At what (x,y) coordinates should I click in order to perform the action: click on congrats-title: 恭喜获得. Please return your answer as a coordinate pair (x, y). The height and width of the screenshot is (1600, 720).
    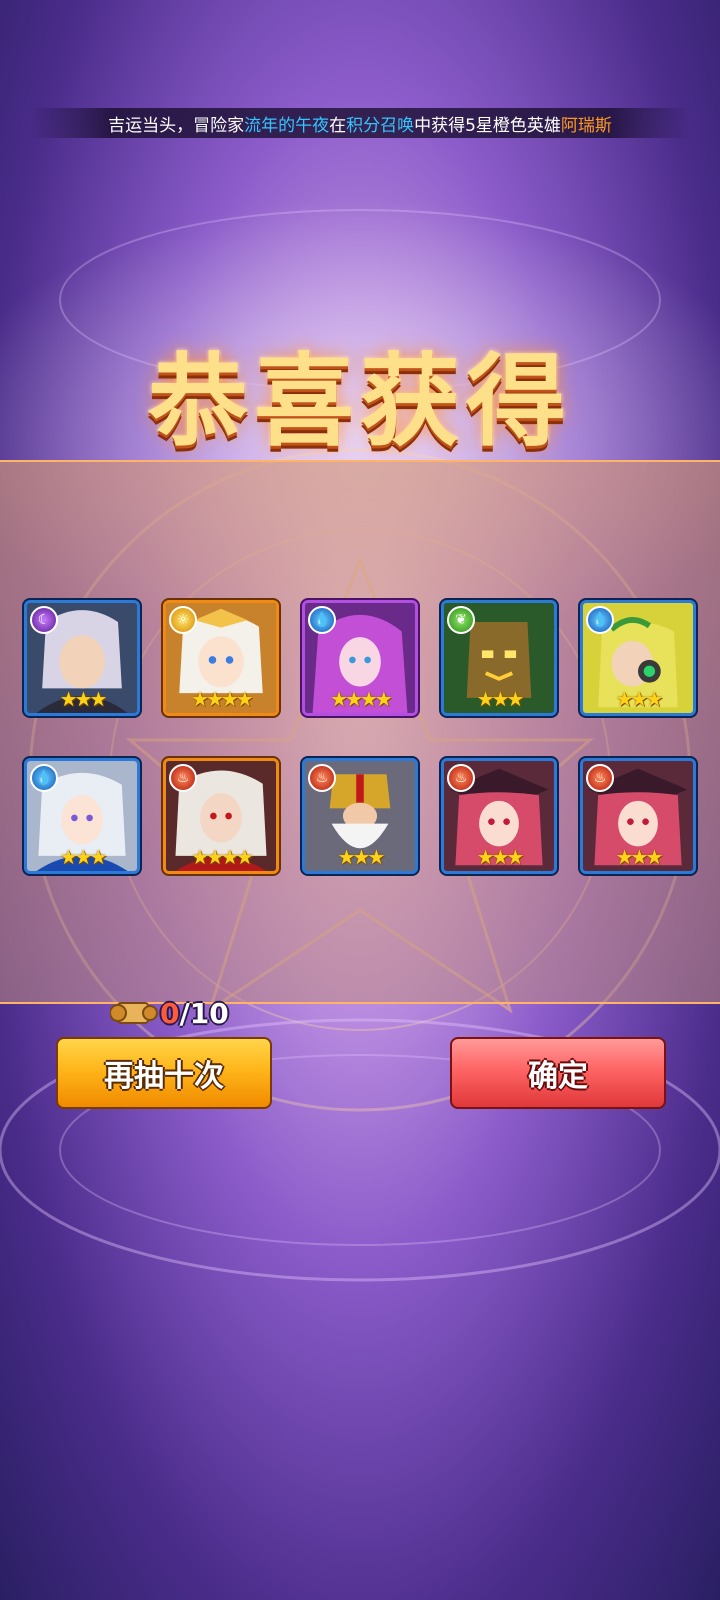
    Looking at the image, I should click on (360, 401).